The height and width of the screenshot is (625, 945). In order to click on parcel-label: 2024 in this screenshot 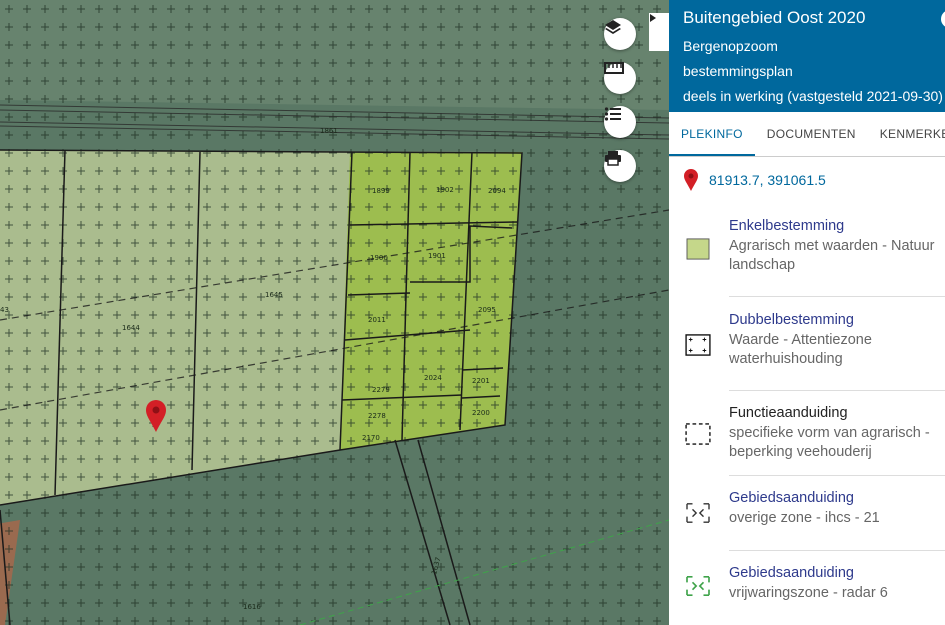, I will do `click(433, 378)`.